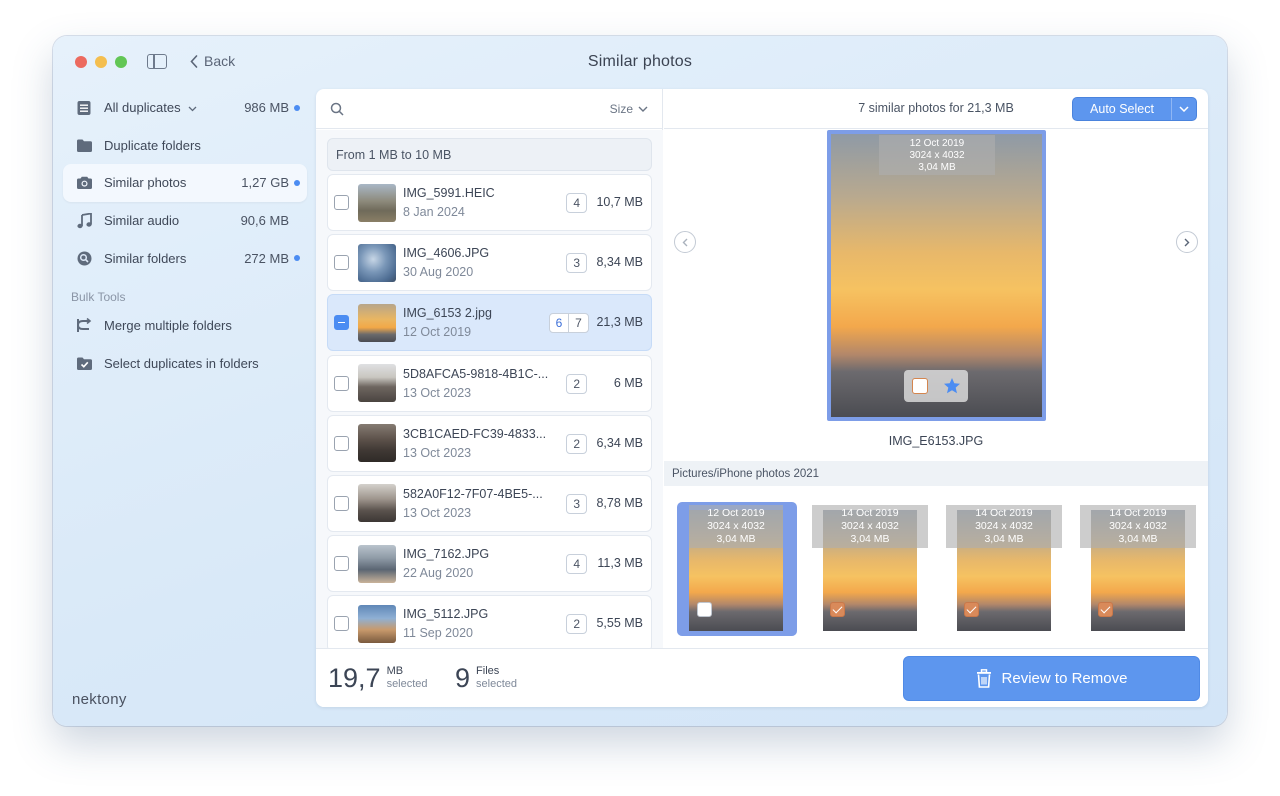  Describe the element at coordinates (185, 258) in the screenshot. I see `sidebar-item-similar-folders: Similar folders 272 MB` at that location.